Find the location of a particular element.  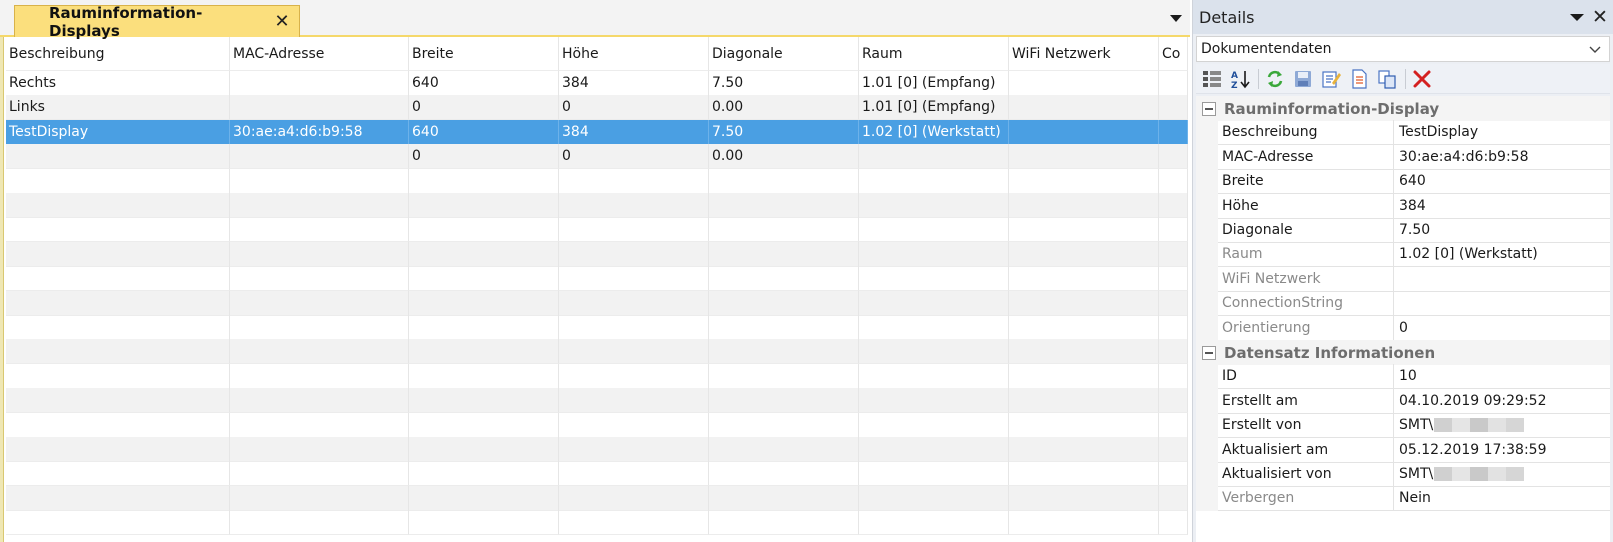

property-value: 30:ae:a4:d6:b9:58 is located at coordinates (1502, 157).